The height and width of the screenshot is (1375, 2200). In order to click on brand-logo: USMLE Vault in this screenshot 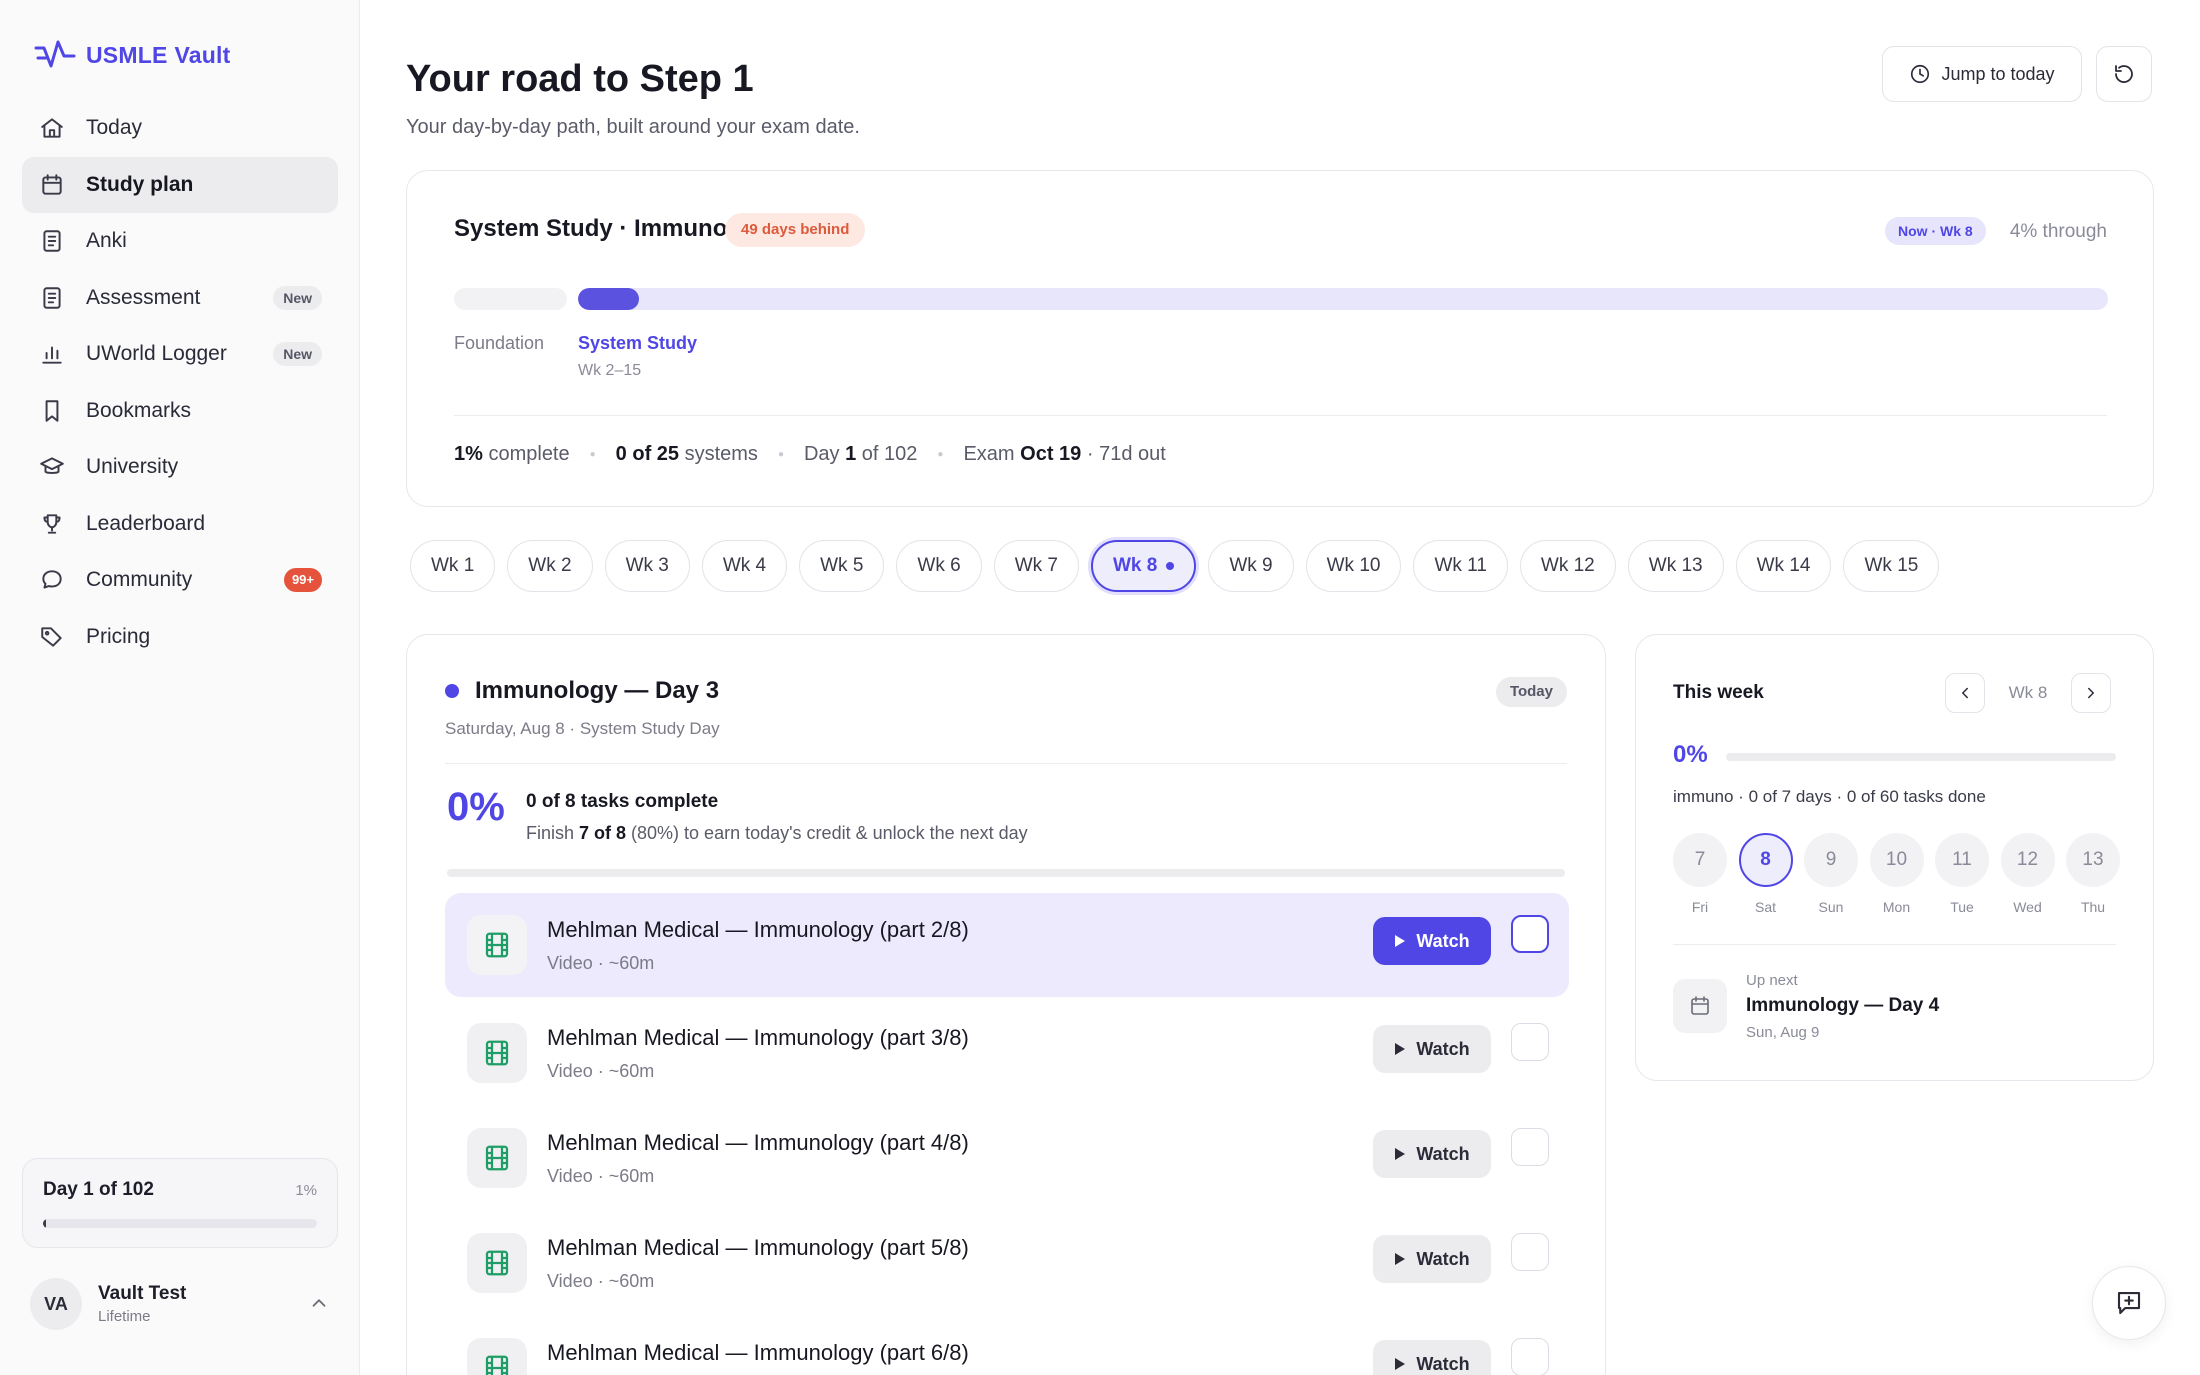, I will do `click(132, 55)`.